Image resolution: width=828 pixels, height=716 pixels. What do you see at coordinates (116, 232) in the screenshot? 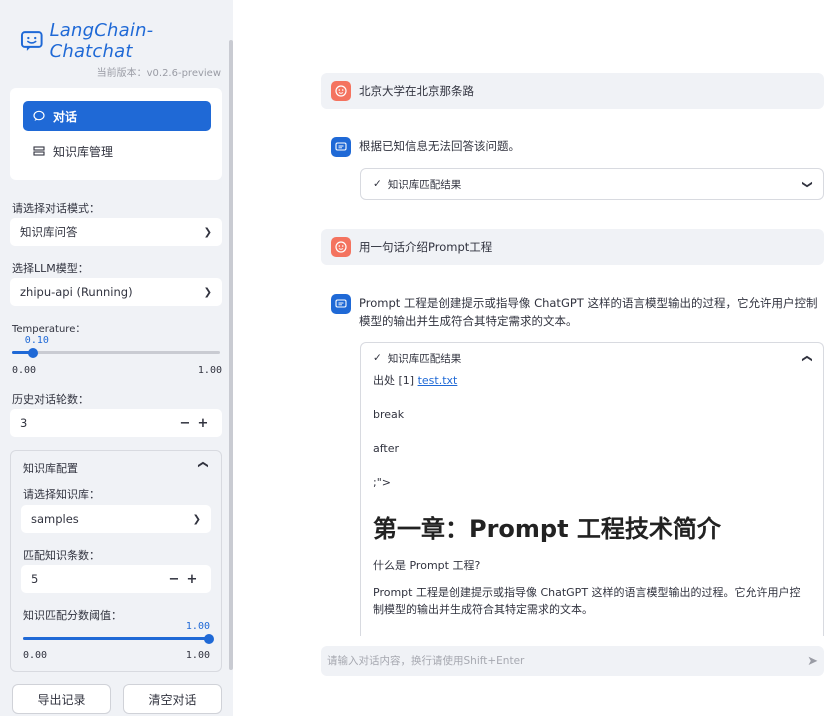
I see `mode-select: 知识库问答 ❯` at bounding box center [116, 232].